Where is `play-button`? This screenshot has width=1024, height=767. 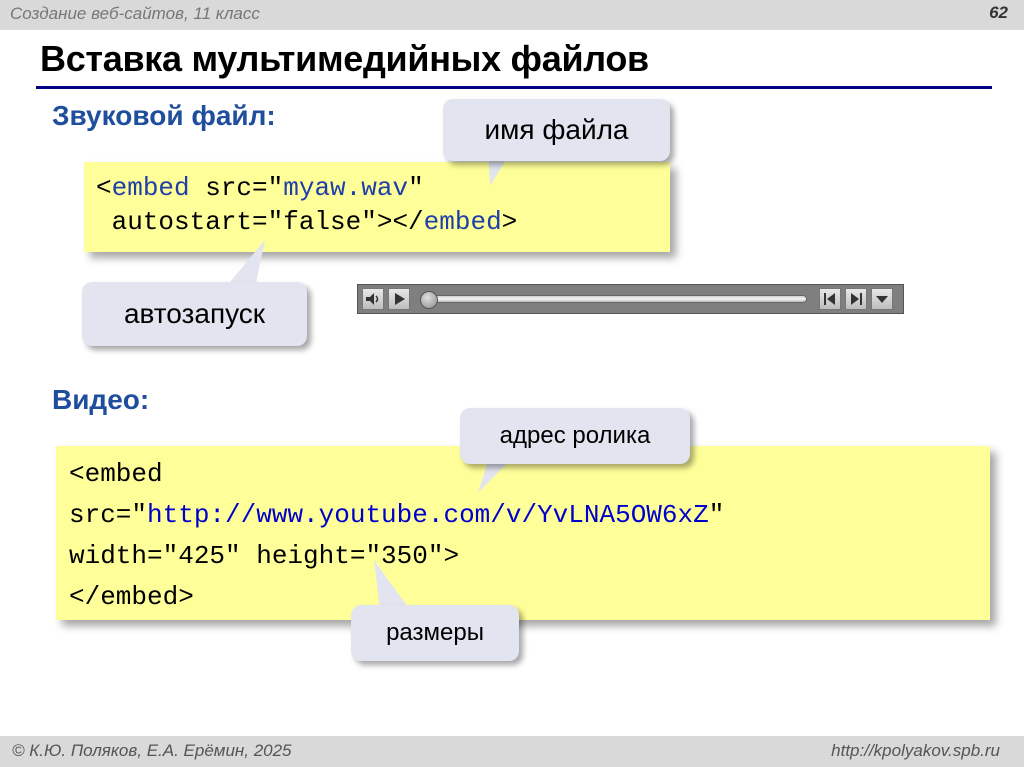
play-button is located at coordinates (399, 299).